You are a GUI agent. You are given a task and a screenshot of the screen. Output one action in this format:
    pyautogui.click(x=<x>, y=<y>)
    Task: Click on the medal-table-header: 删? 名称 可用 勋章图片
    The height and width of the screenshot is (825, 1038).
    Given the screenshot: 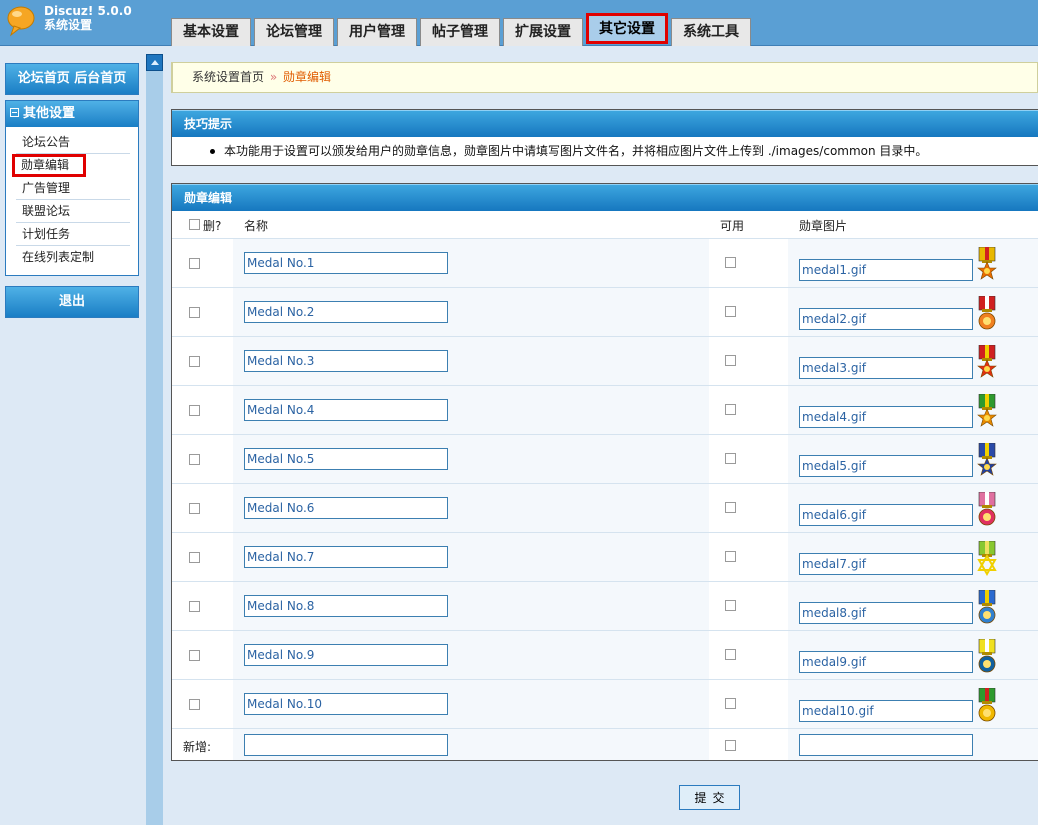 What is the action you would take?
    pyautogui.click(x=605, y=224)
    